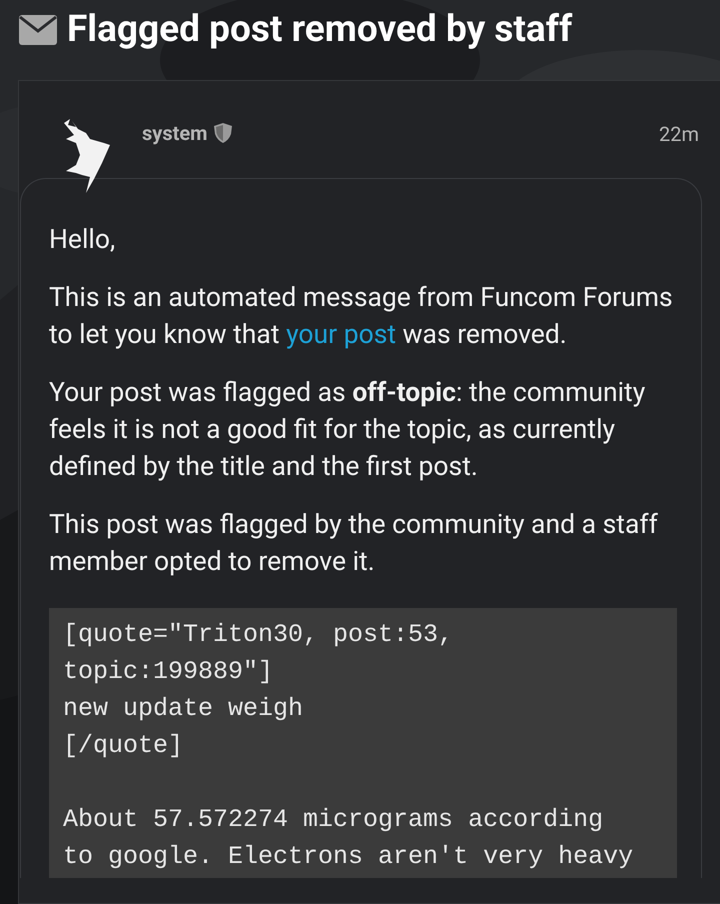 This screenshot has width=720, height=904. I want to click on post-time: 22m, so click(679, 134).